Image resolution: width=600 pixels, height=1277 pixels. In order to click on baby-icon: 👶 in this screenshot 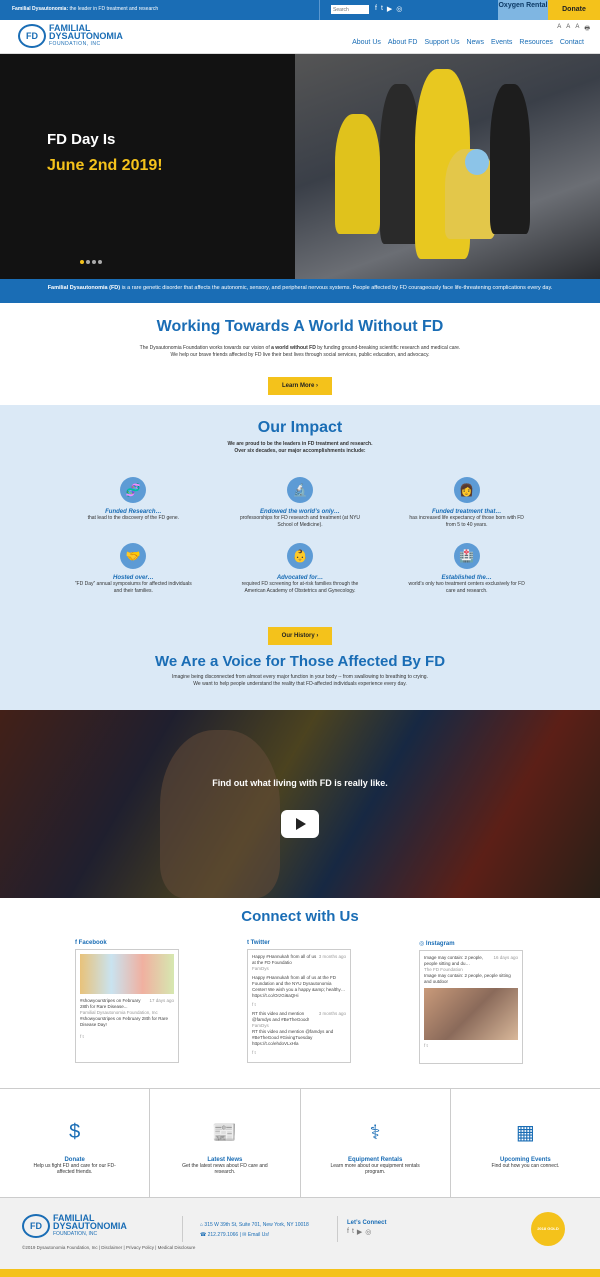, I will do `click(299, 556)`.